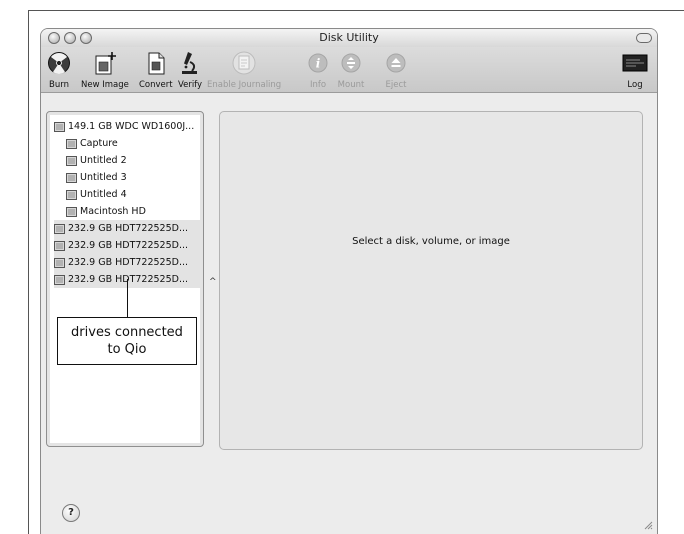 Image resolution: width=684 pixels, height=534 pixels. What do you see at coordinates (318, 85) in the screenshot?
I see `info-label: Info` at bounding box center [318, 85].